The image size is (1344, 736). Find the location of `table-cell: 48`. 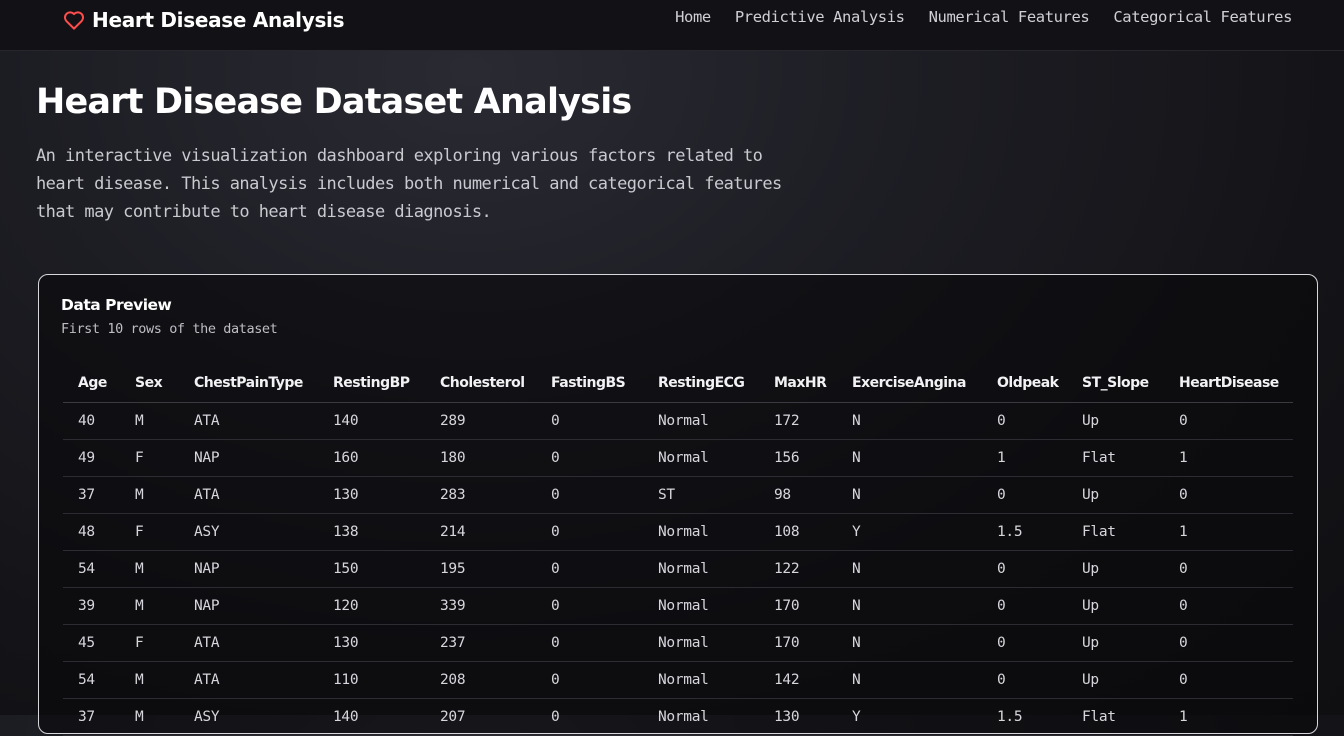

table-cell: 48 is located at coordinates (91, 532).